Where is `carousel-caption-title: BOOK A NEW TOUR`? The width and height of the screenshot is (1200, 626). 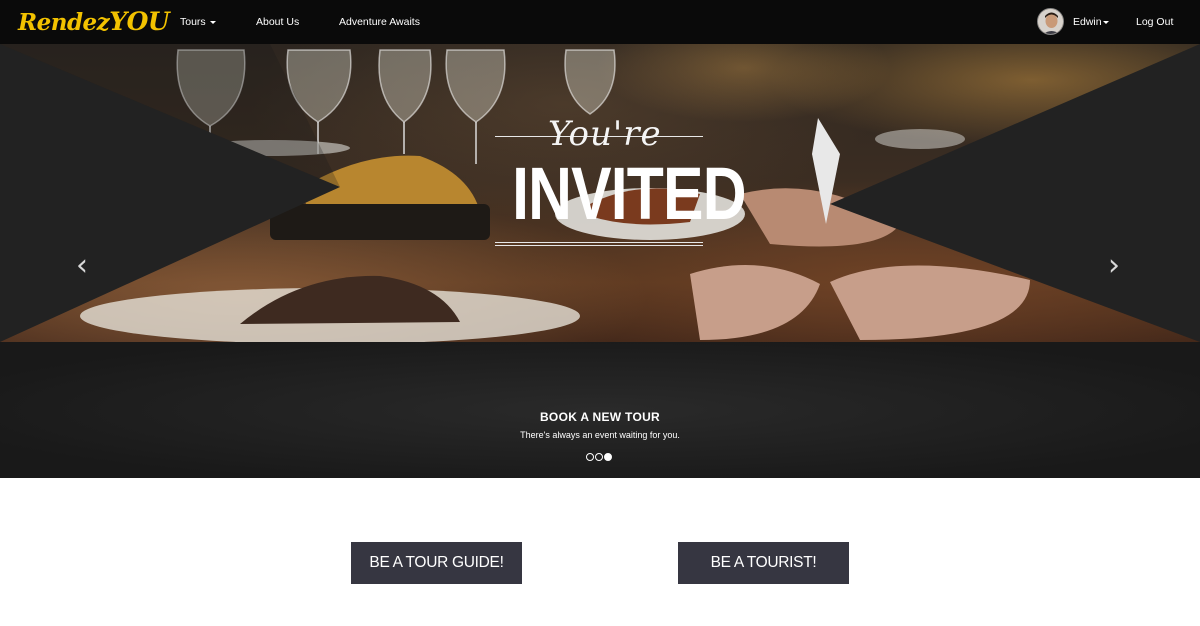 carousel-caption-title: BOOK A NEW TOUR is located at coordinates (600, 417).